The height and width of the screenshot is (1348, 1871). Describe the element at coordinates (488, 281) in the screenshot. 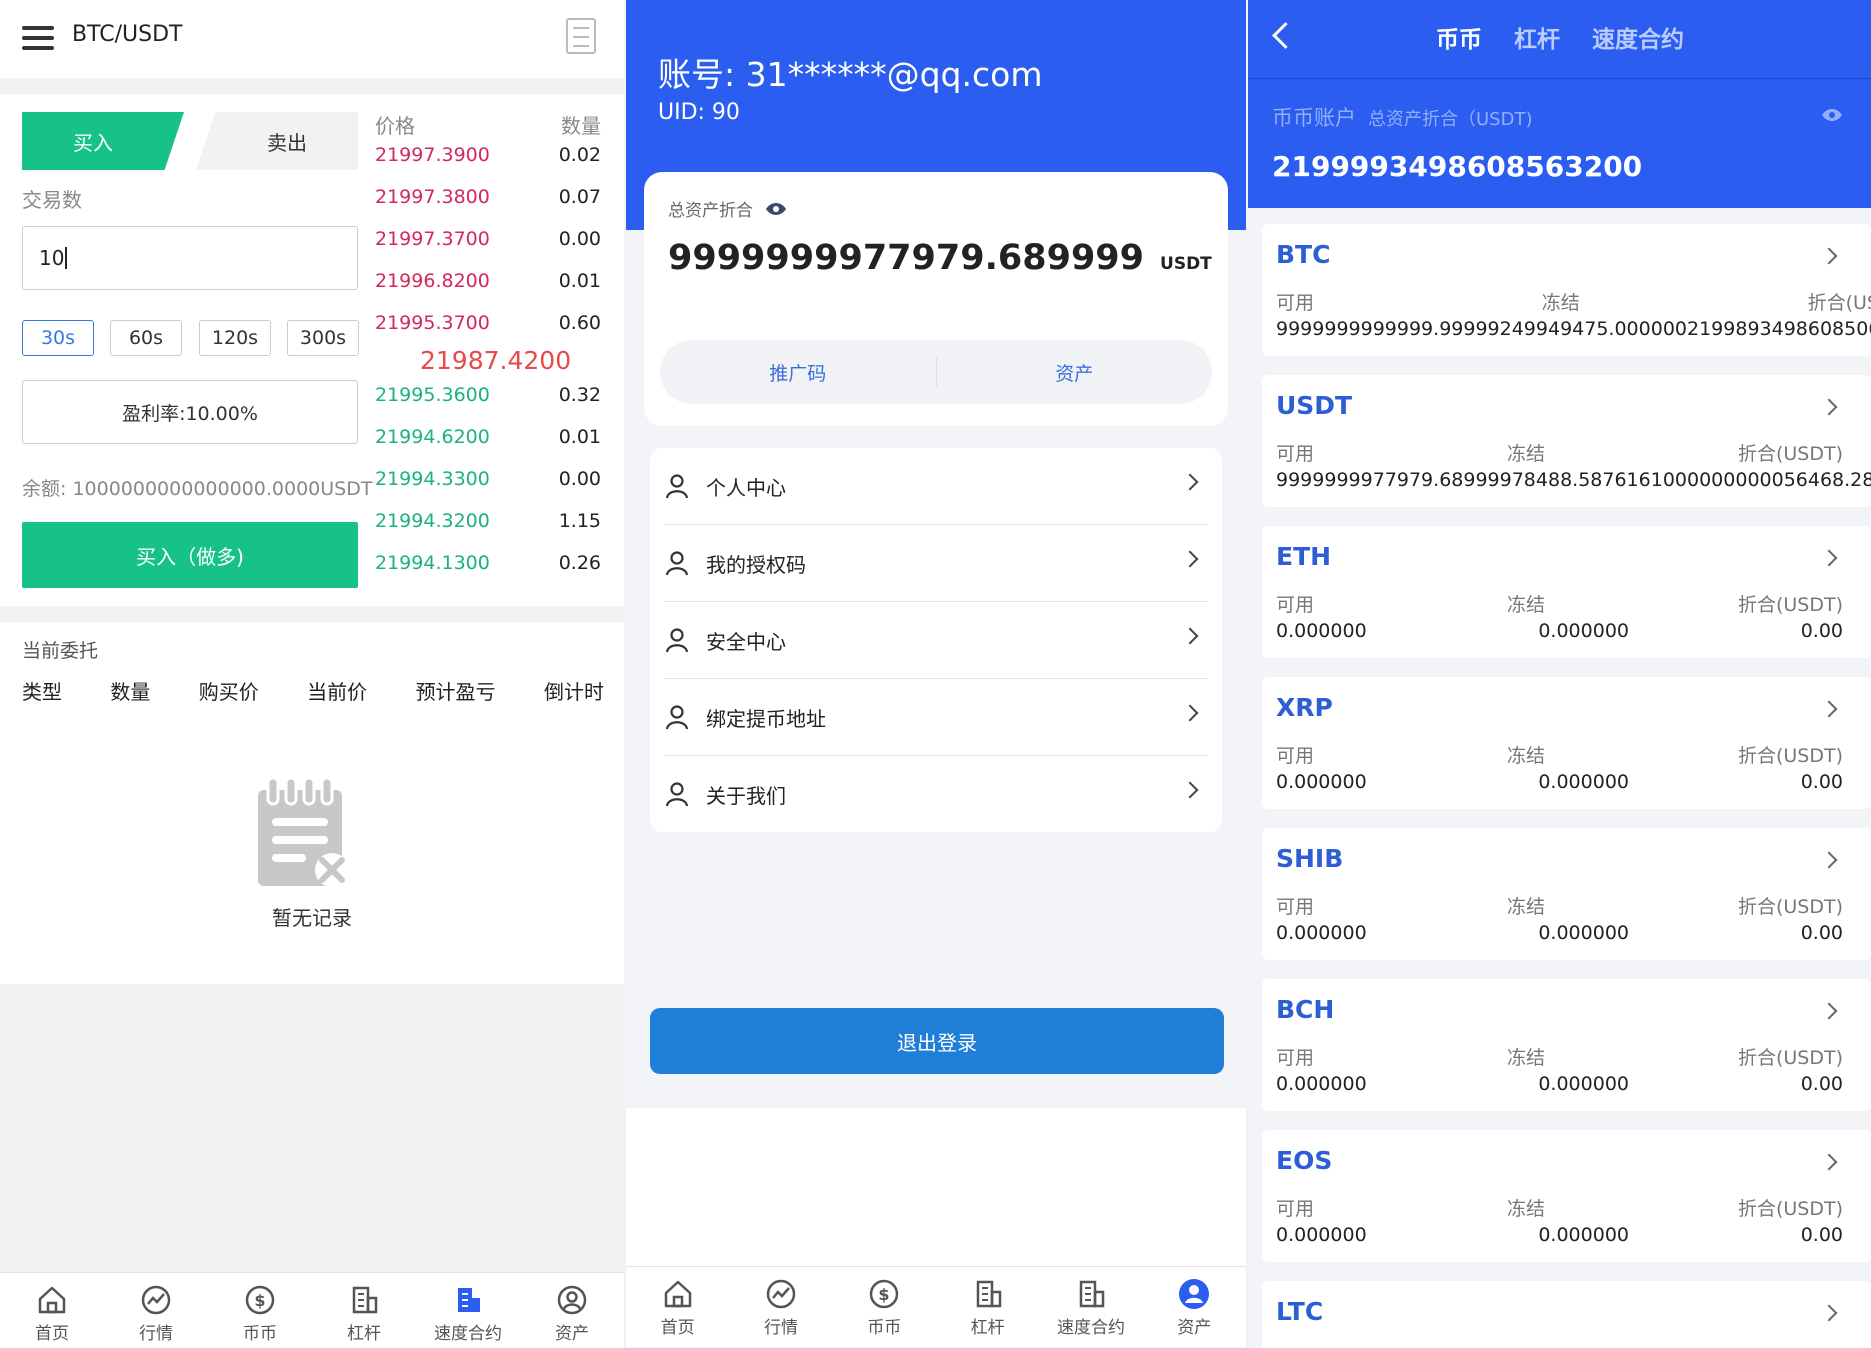

I see `ask-row: 21996.8200 0.01` at that location.